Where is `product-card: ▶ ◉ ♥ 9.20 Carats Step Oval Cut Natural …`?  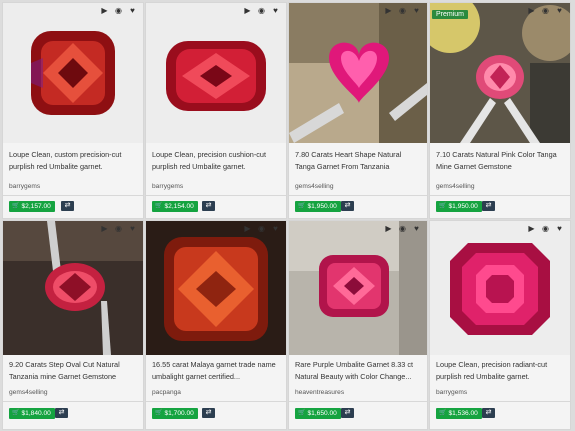 product-card: ▶ ◉ ♥ 9.20 Carats Step Oval Cut Natural … is located at coordinates (73, 325).